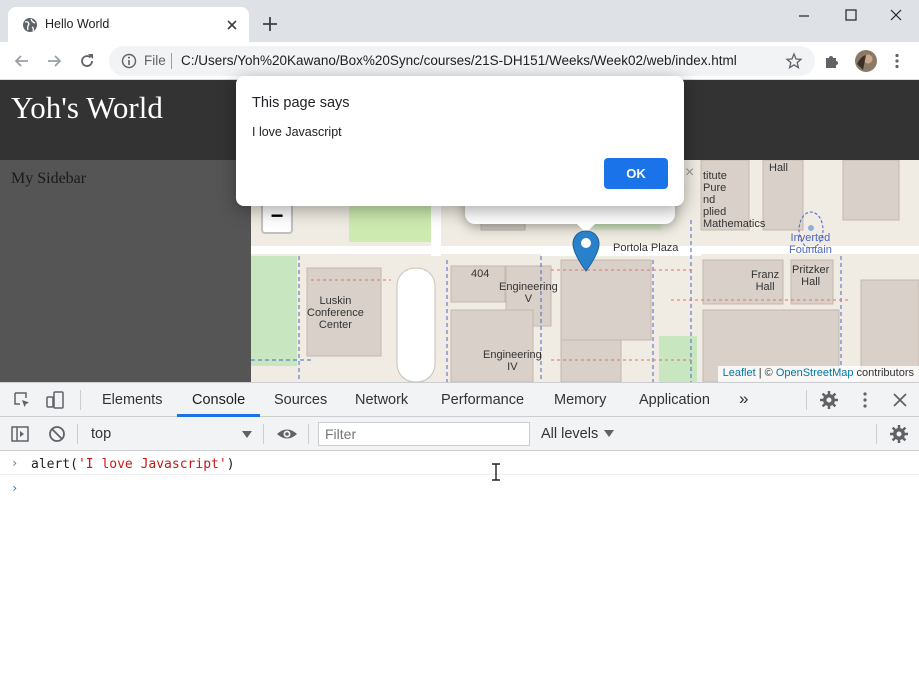  Describe the element at coordinates (129, 61) in the screenshot. I see `info-icon` at that location.